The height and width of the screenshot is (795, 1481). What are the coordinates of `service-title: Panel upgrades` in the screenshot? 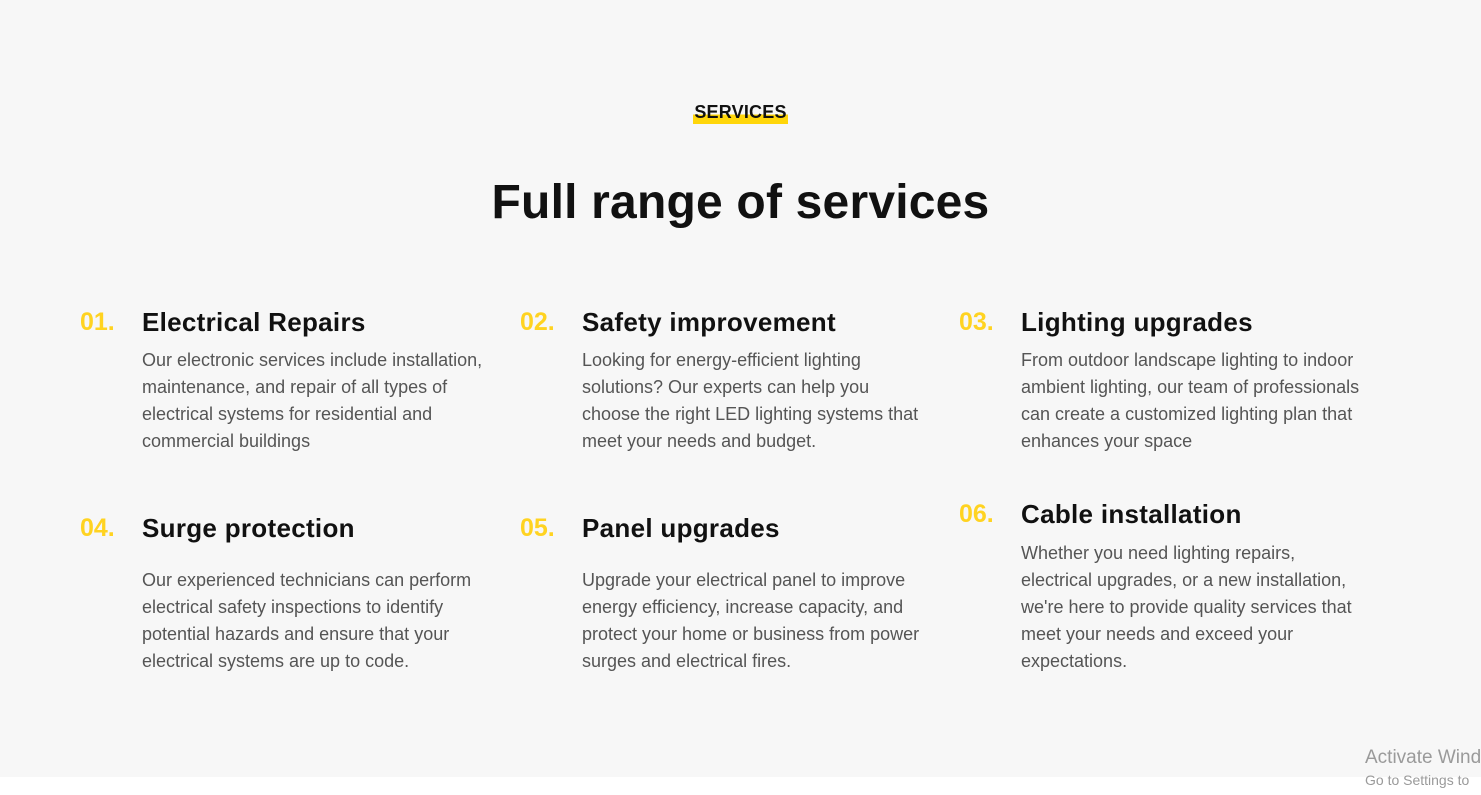 It's located at (681, 528).